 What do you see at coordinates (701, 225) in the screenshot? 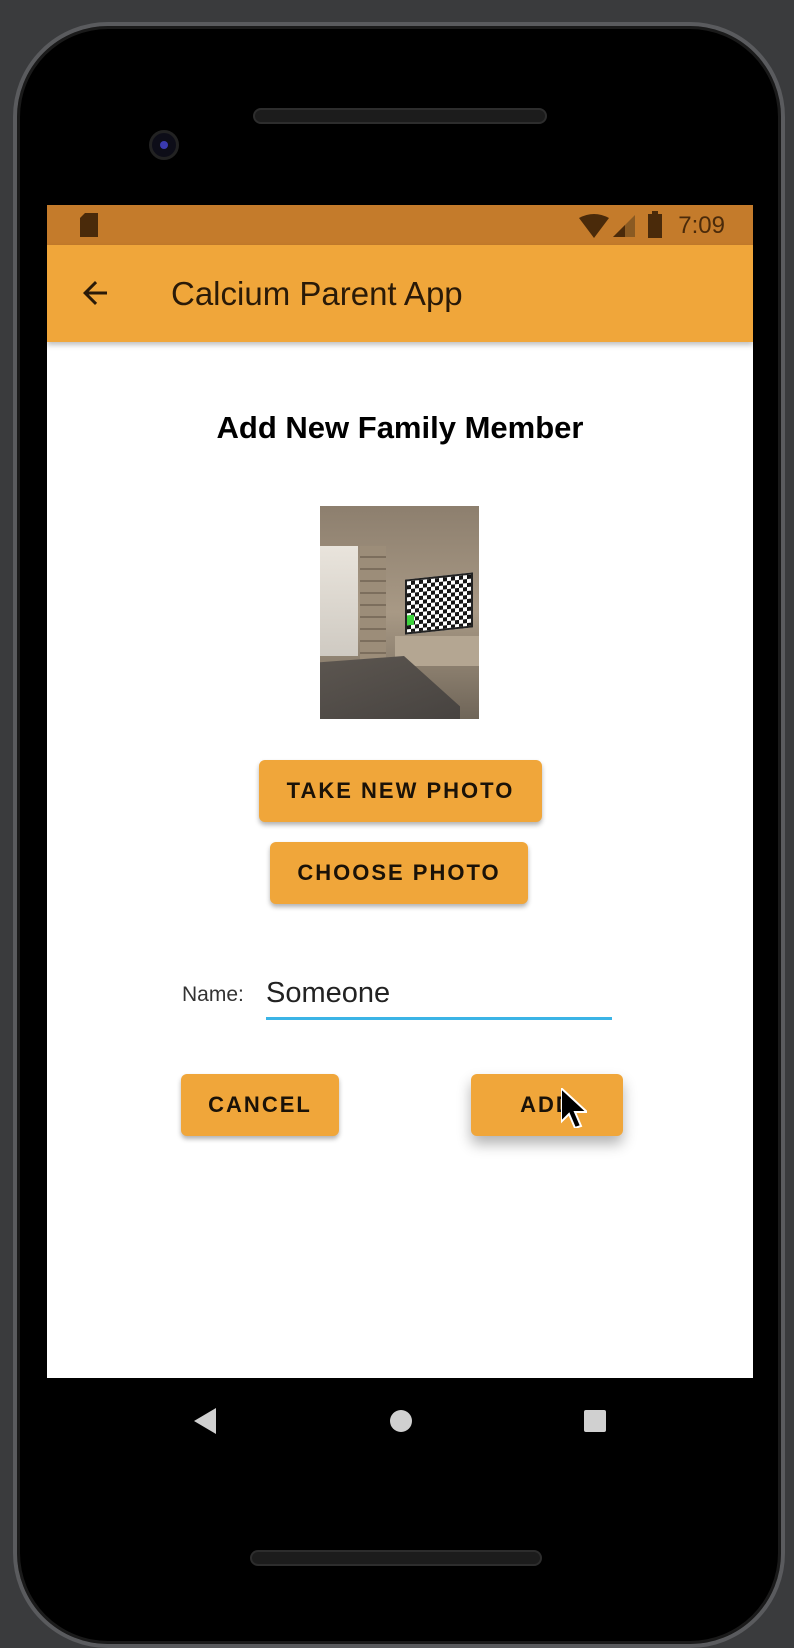
I see `status-time: 7:09` at bounding box center [701, 225].